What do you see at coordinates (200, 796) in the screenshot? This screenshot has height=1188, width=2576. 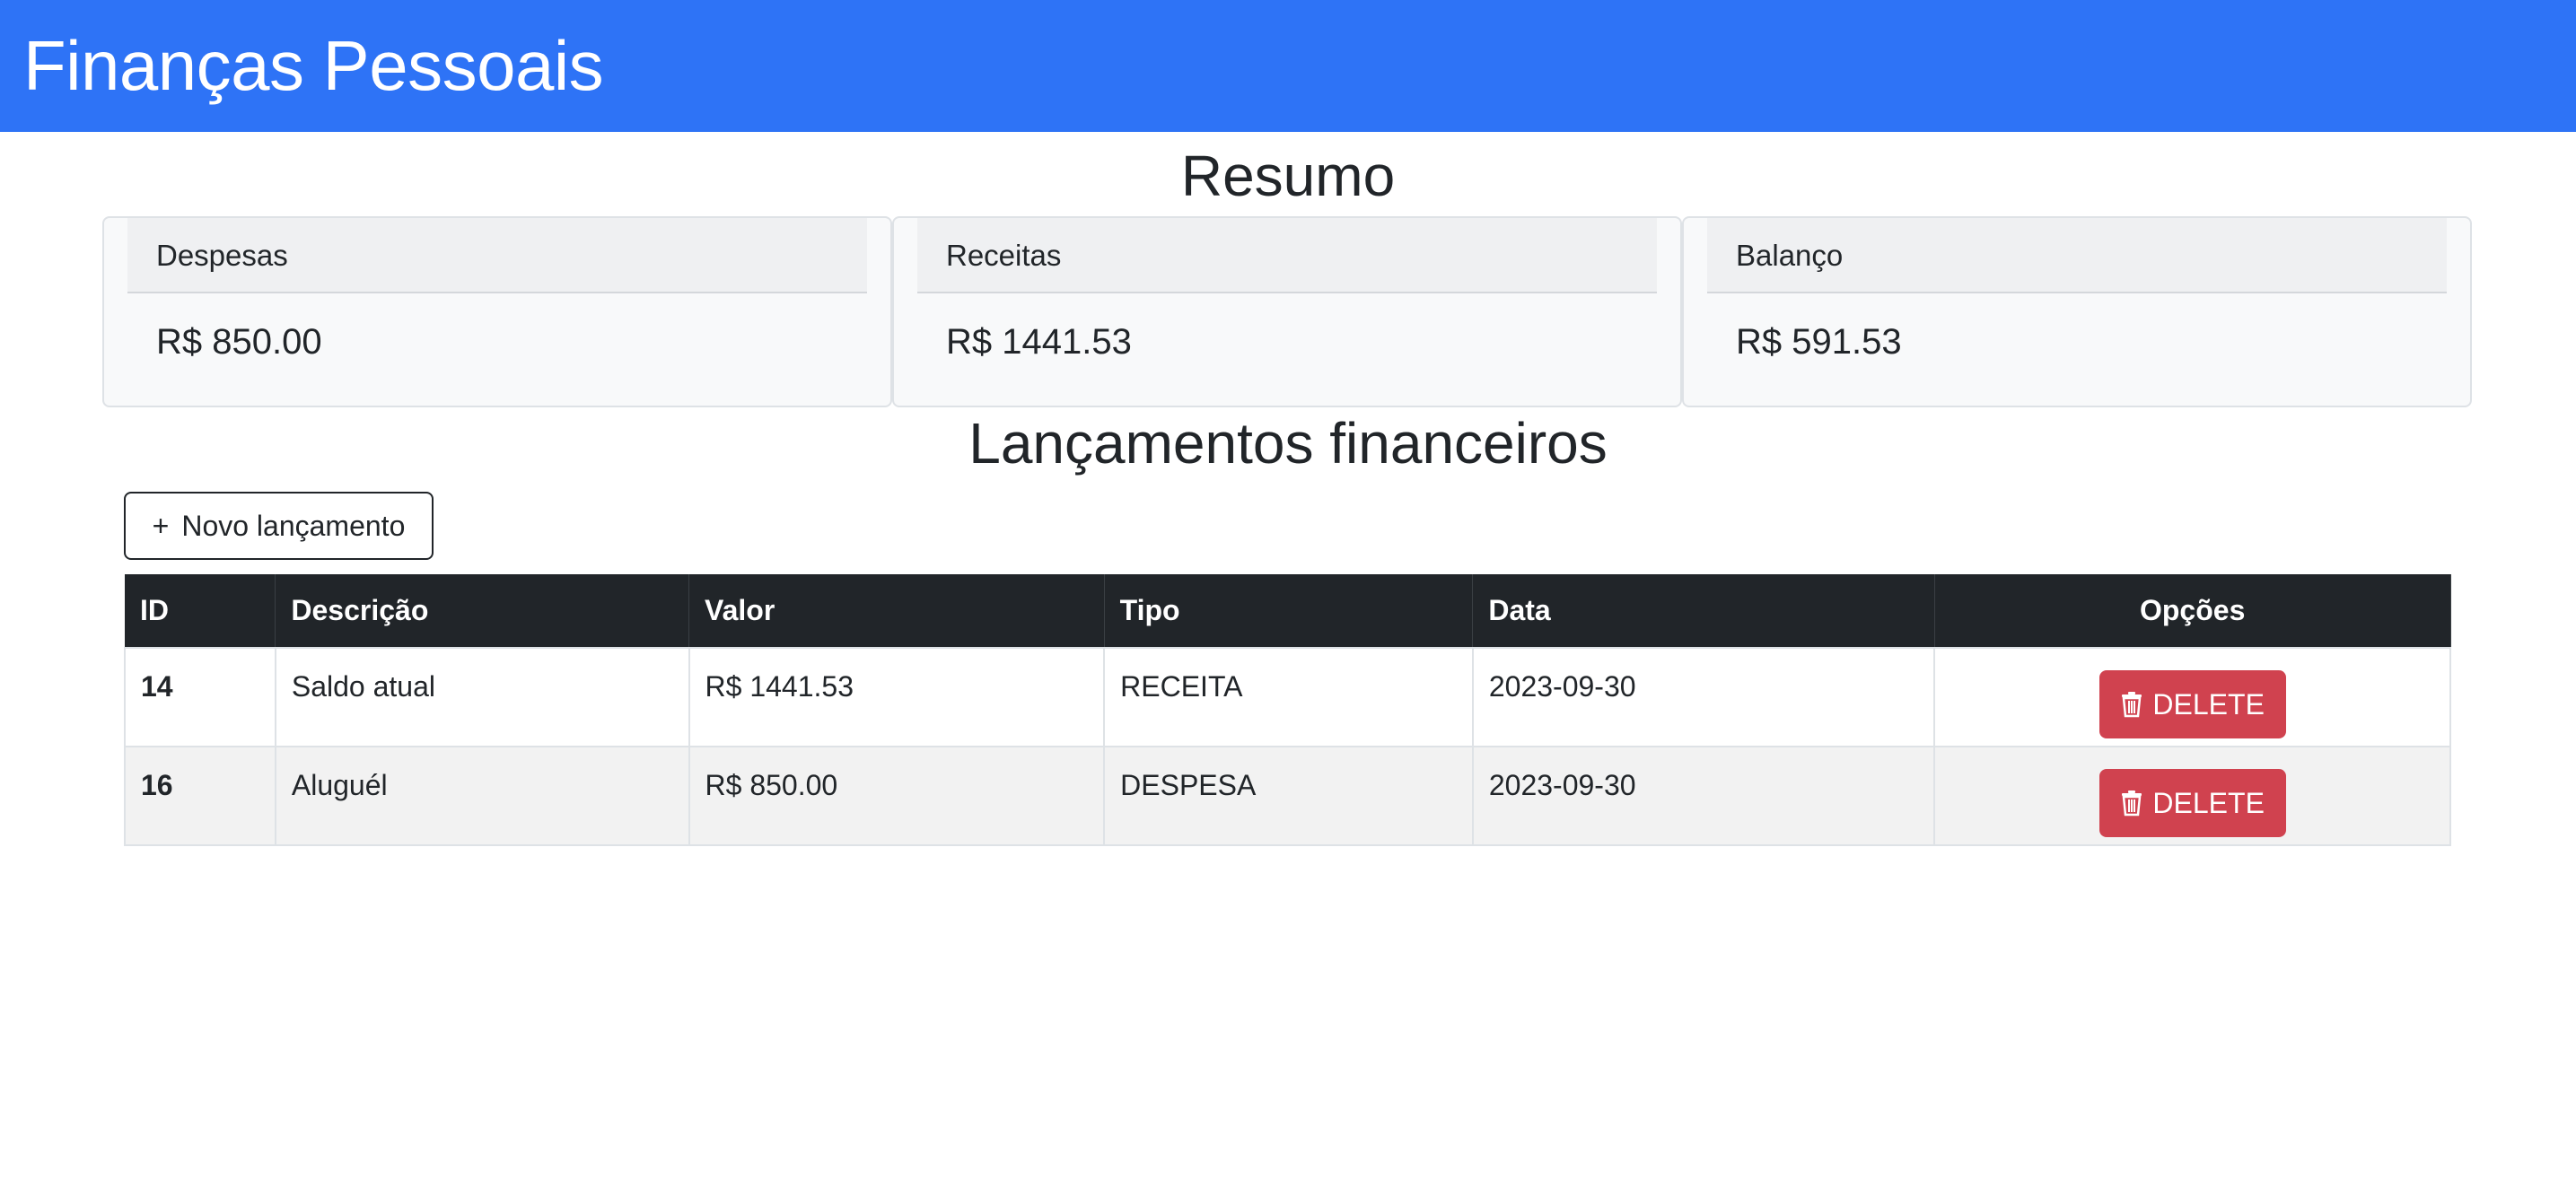 I see `cell-id: 16` at bounding box center [200, 796].